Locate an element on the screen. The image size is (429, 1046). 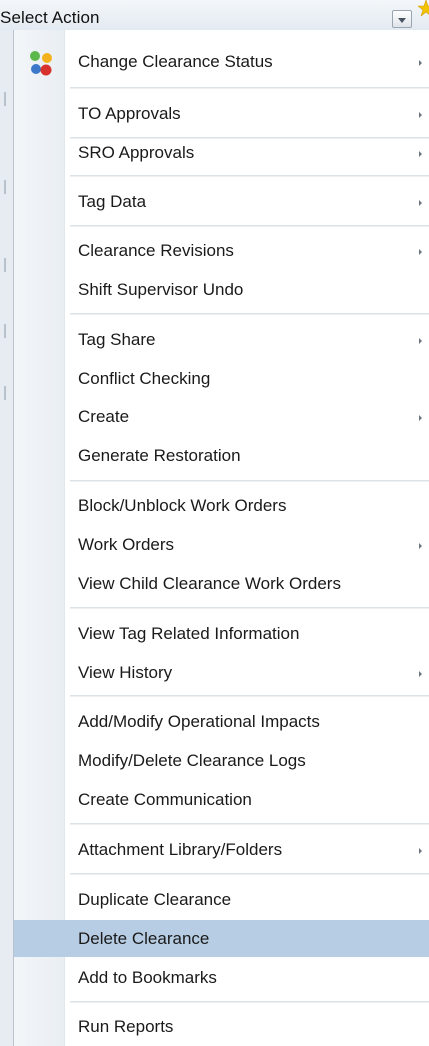
menu-item: Duplicate Clearance is located at coordinates (221, 899).